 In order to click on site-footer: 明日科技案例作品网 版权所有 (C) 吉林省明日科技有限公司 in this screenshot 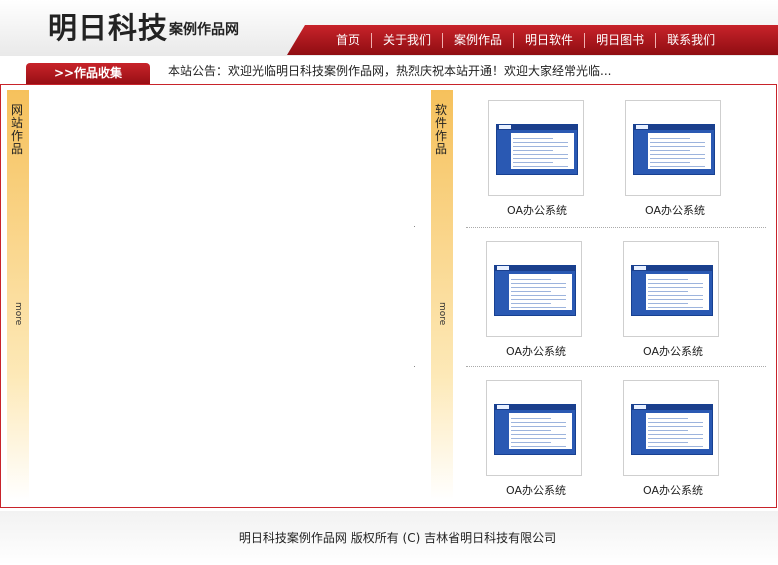, I will do `click(389, 538)`.